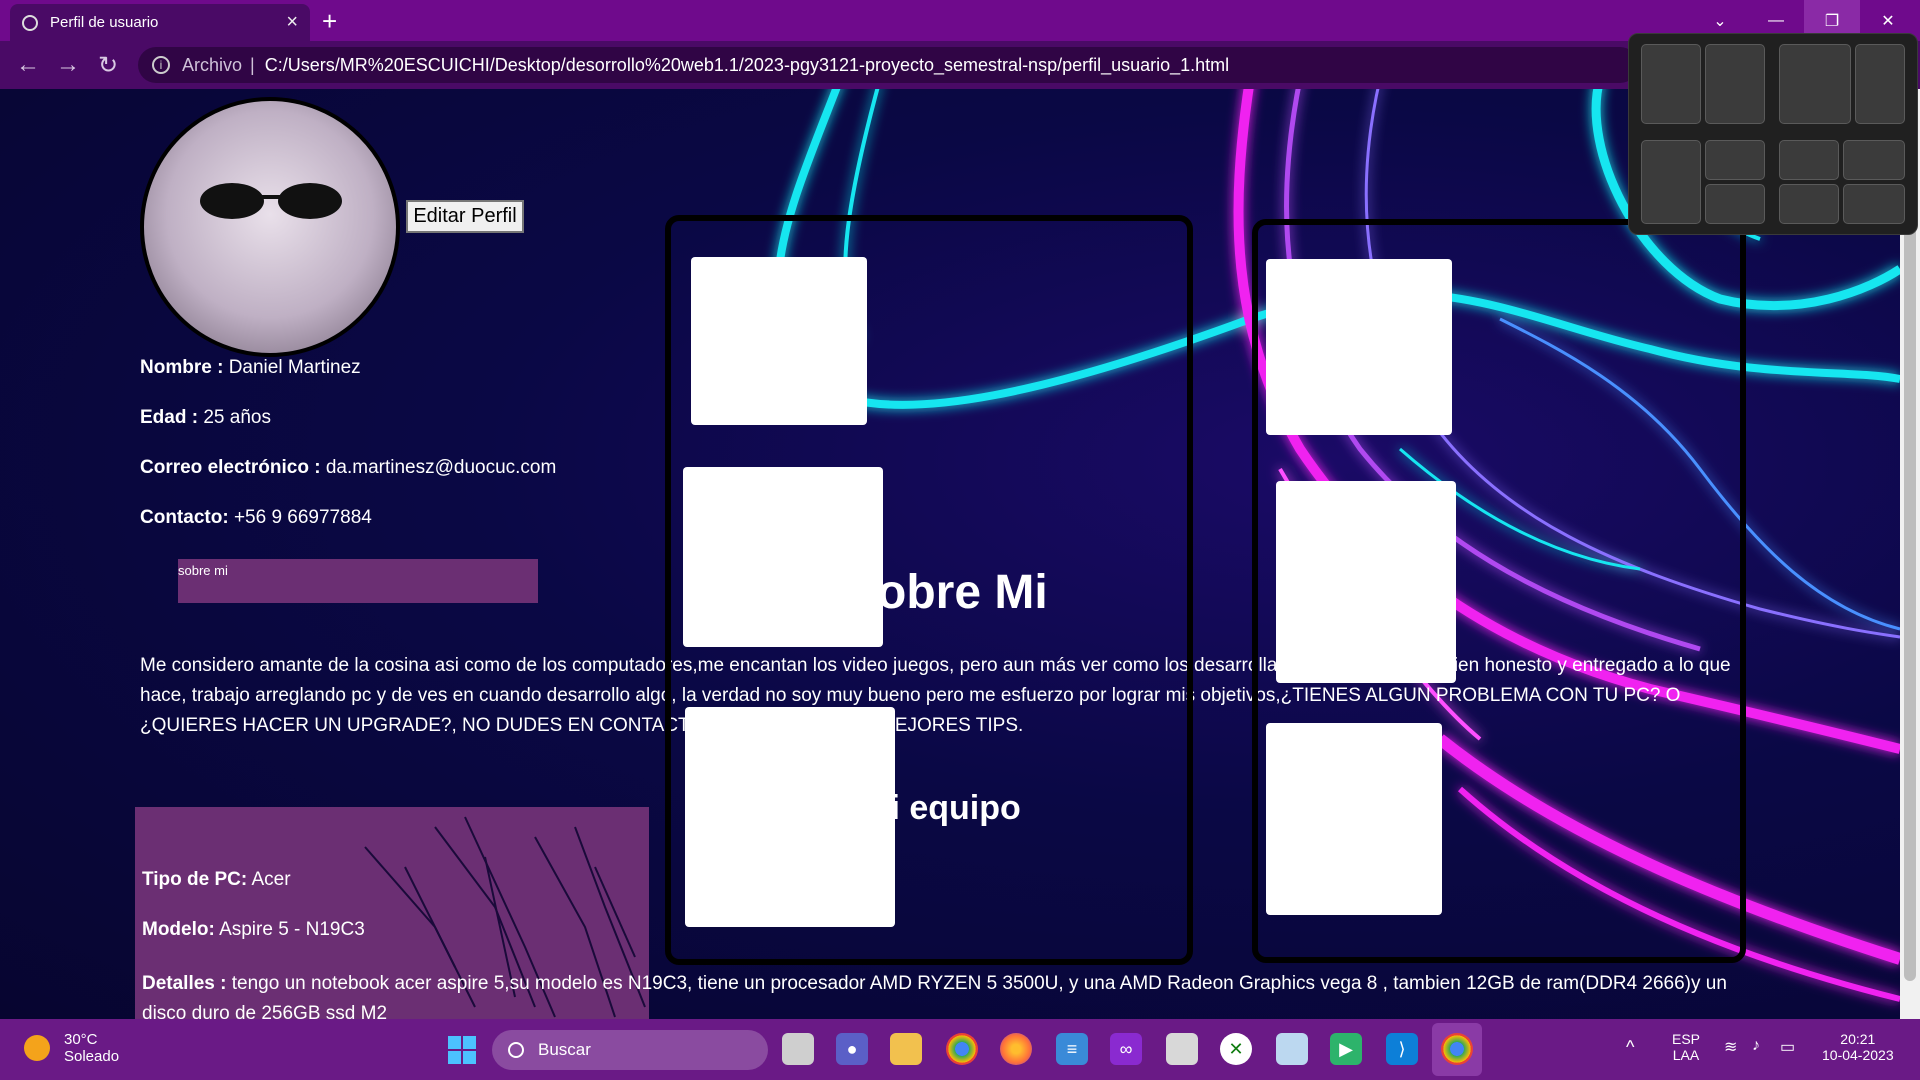 Image resolution: width=1920 pixels, height=1080 pixels. Describe the element at coordinates (962, 592) in the screenshot. I see `about-heading: obre Mi` at that location.